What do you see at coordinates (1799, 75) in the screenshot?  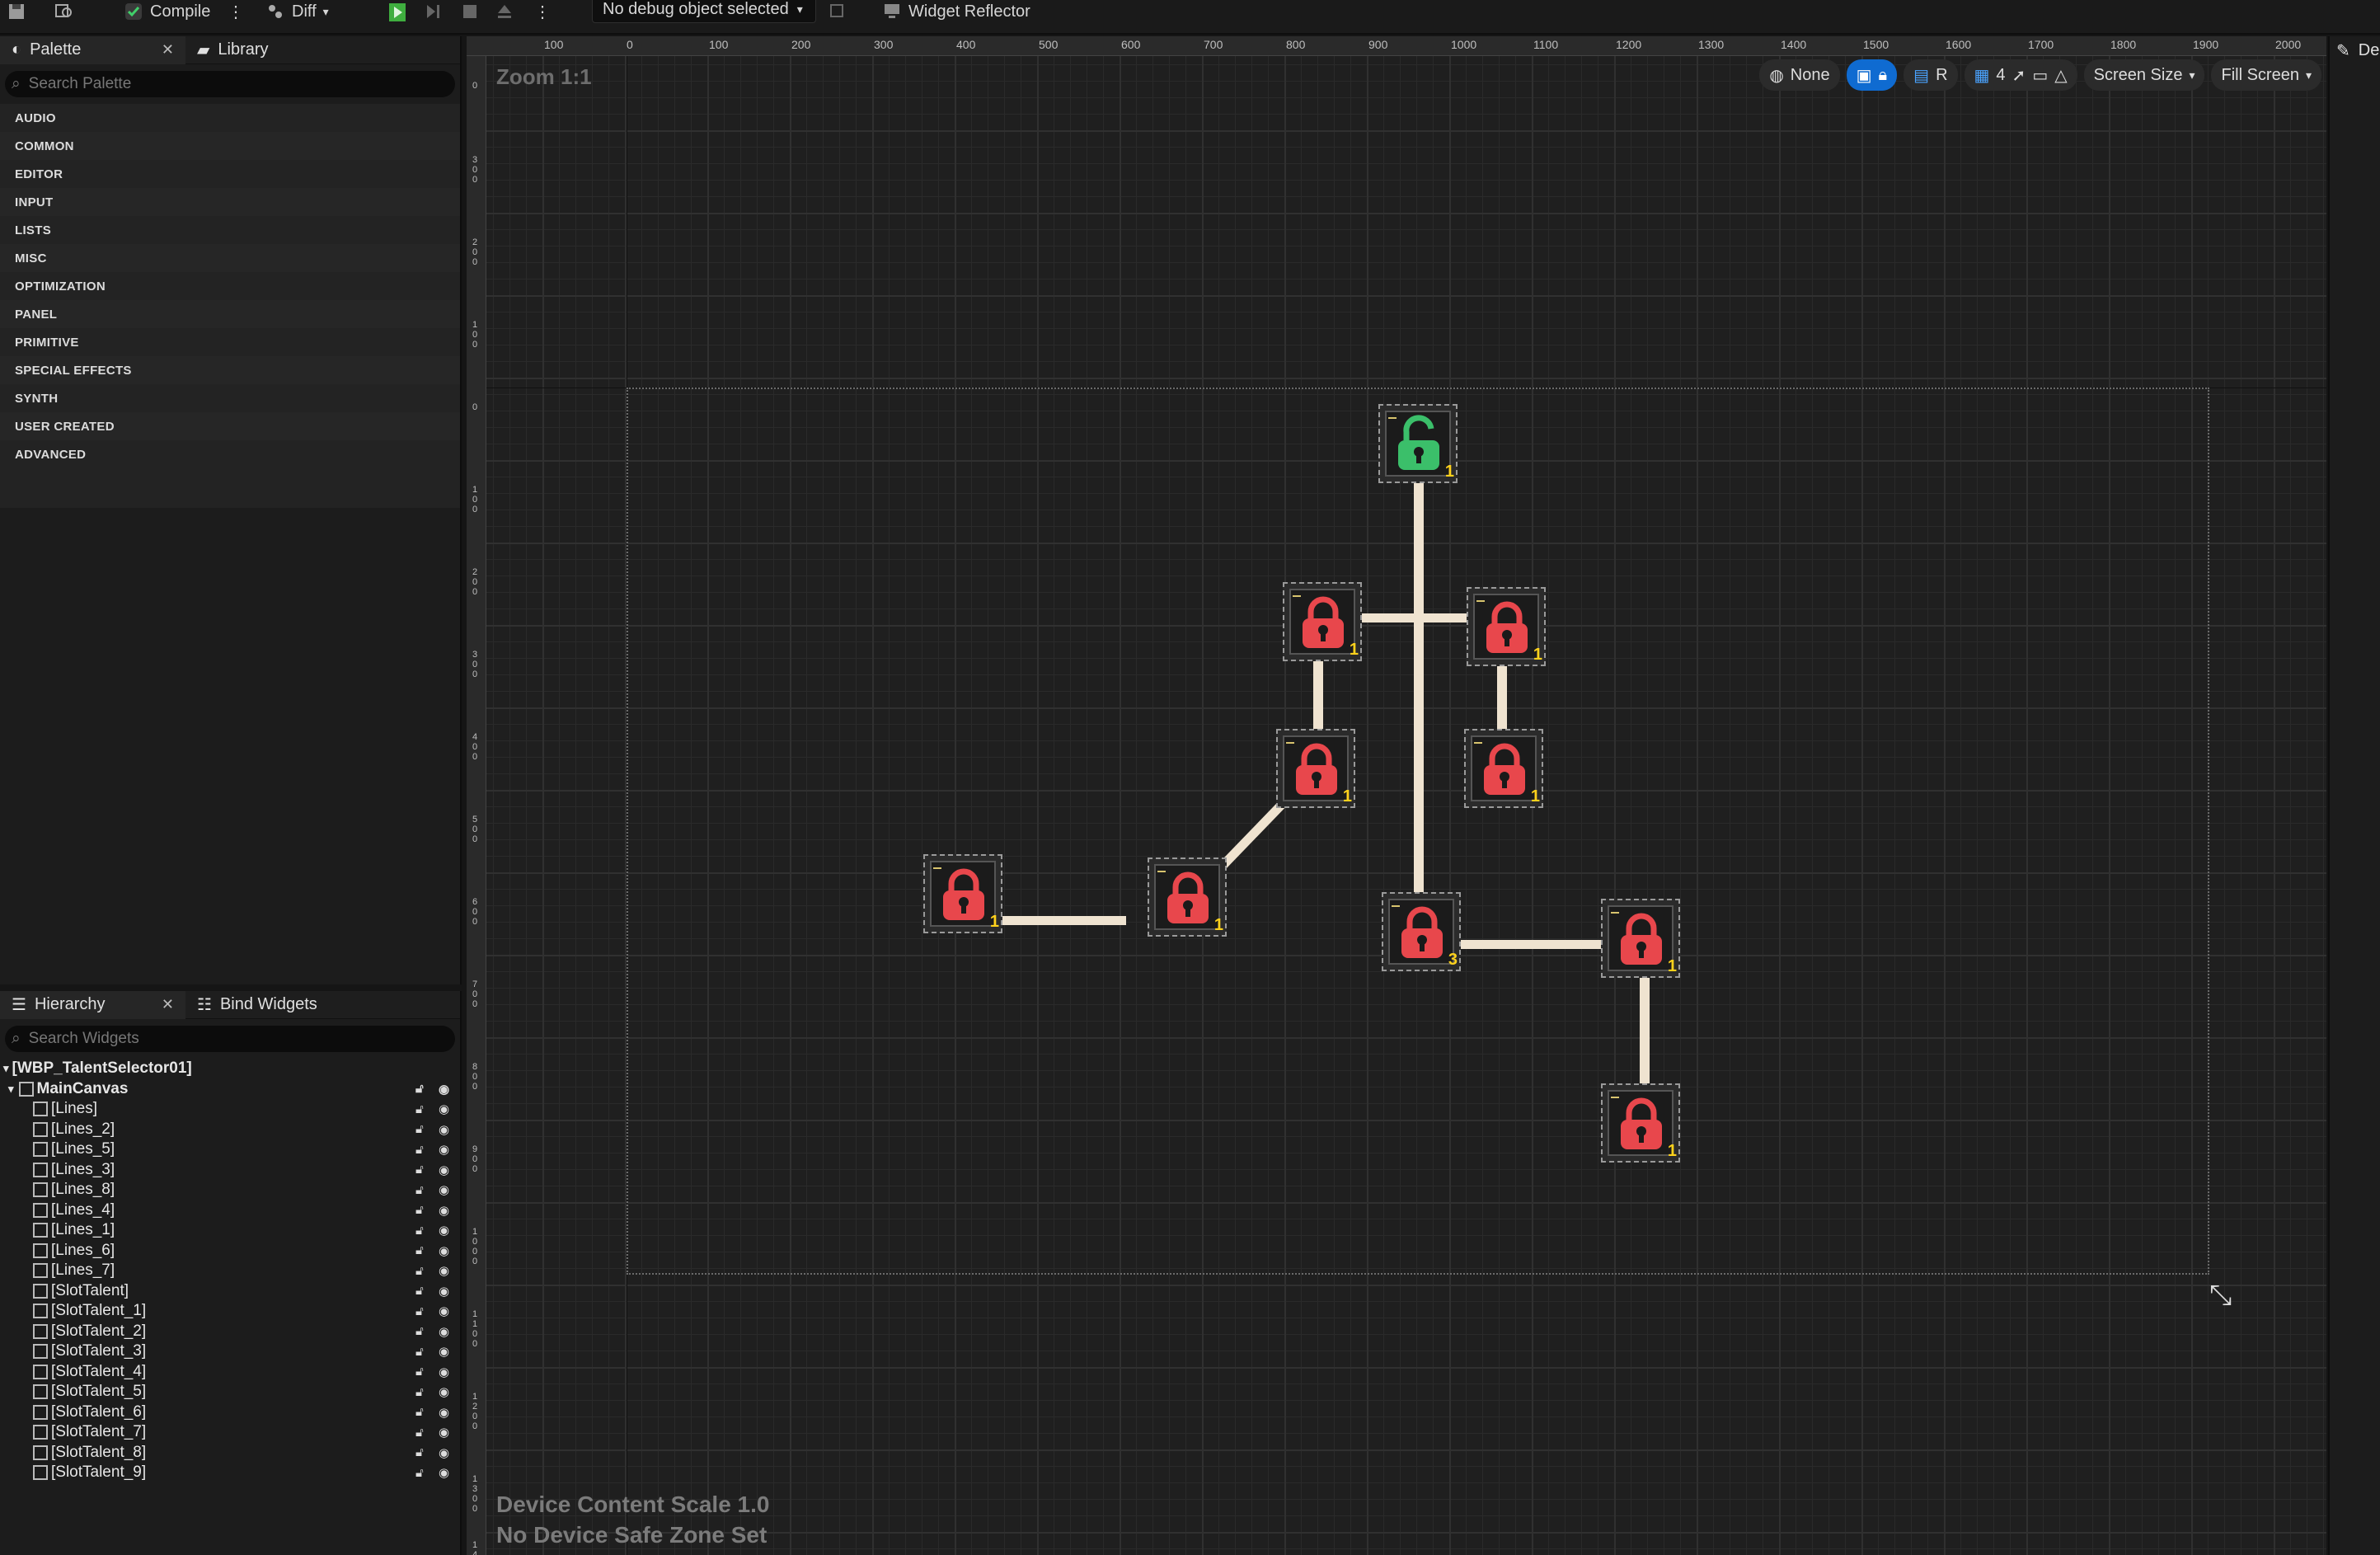 I see `world-dropdown: ◍ None` at bounding box center [1799, 75].